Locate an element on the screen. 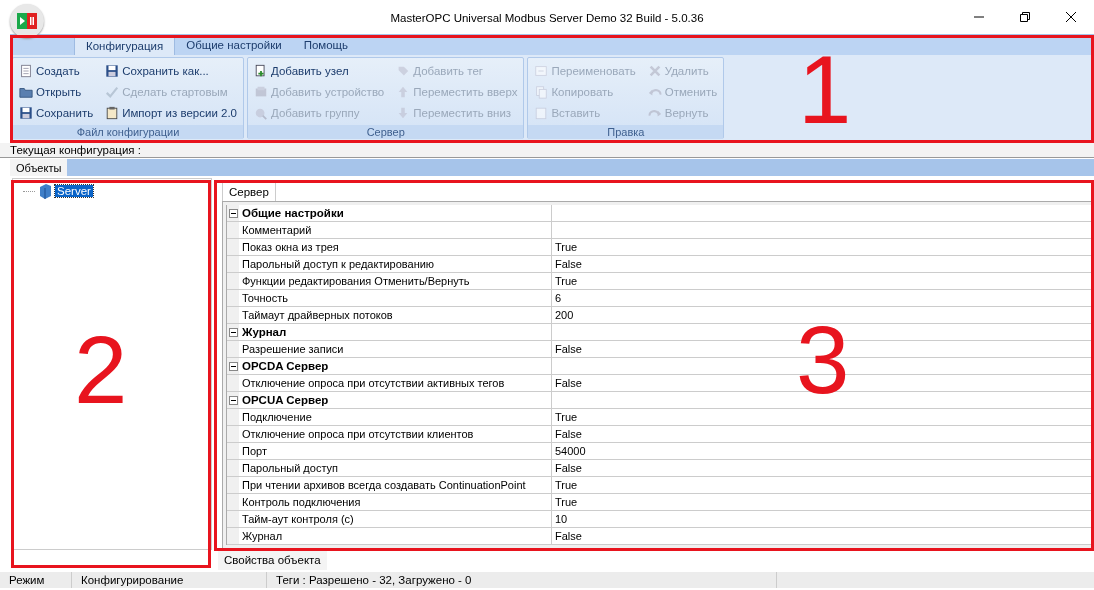  property-name: Точность is located at coordinates (395, 298).